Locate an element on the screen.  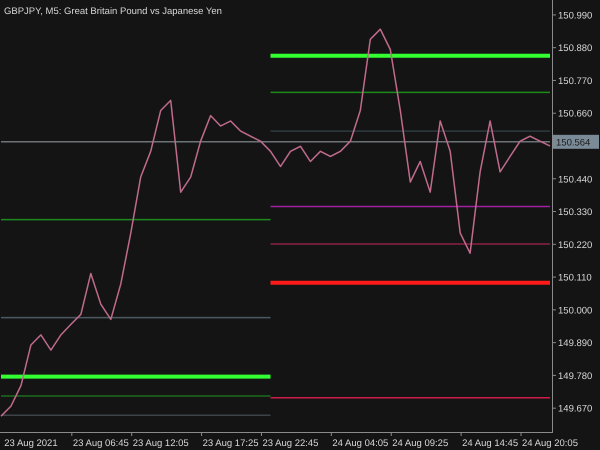
y-axis-label: 150.000 is located at coordinates (575, 310).